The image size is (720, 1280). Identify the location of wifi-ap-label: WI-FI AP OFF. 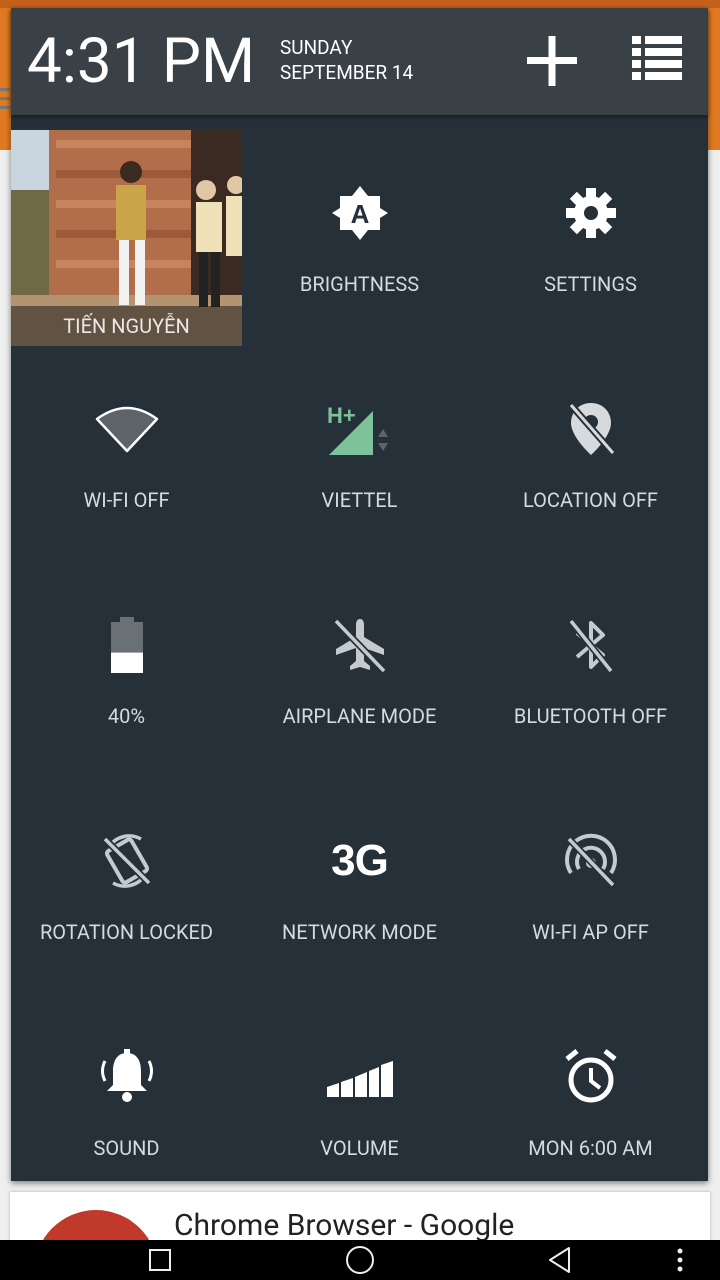
(590, 932).